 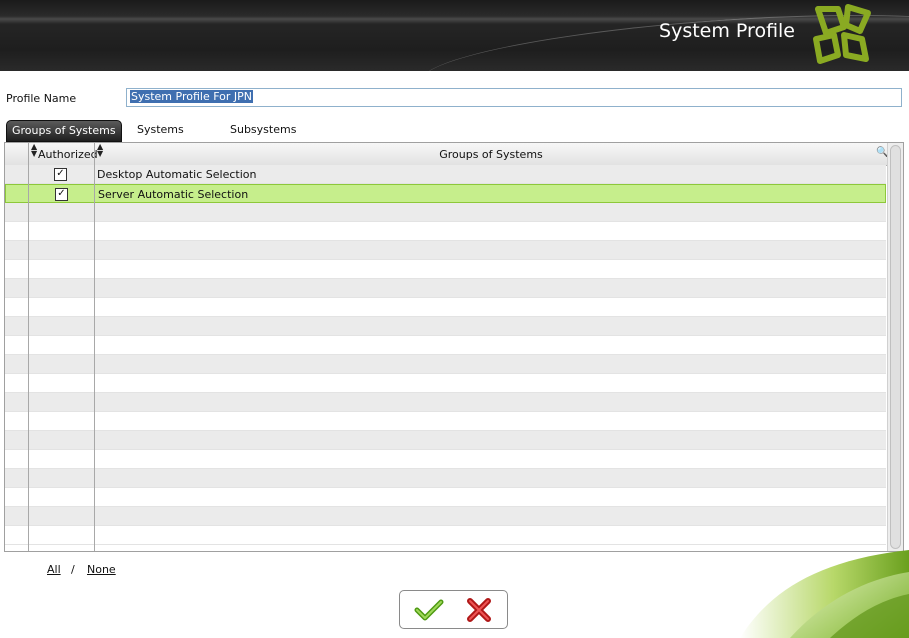 What do you see at coordinates (64, 131) in the screenshot?
I see `tab-groups-of-systems: Groups of Systems` at bounding box center [64, 131].